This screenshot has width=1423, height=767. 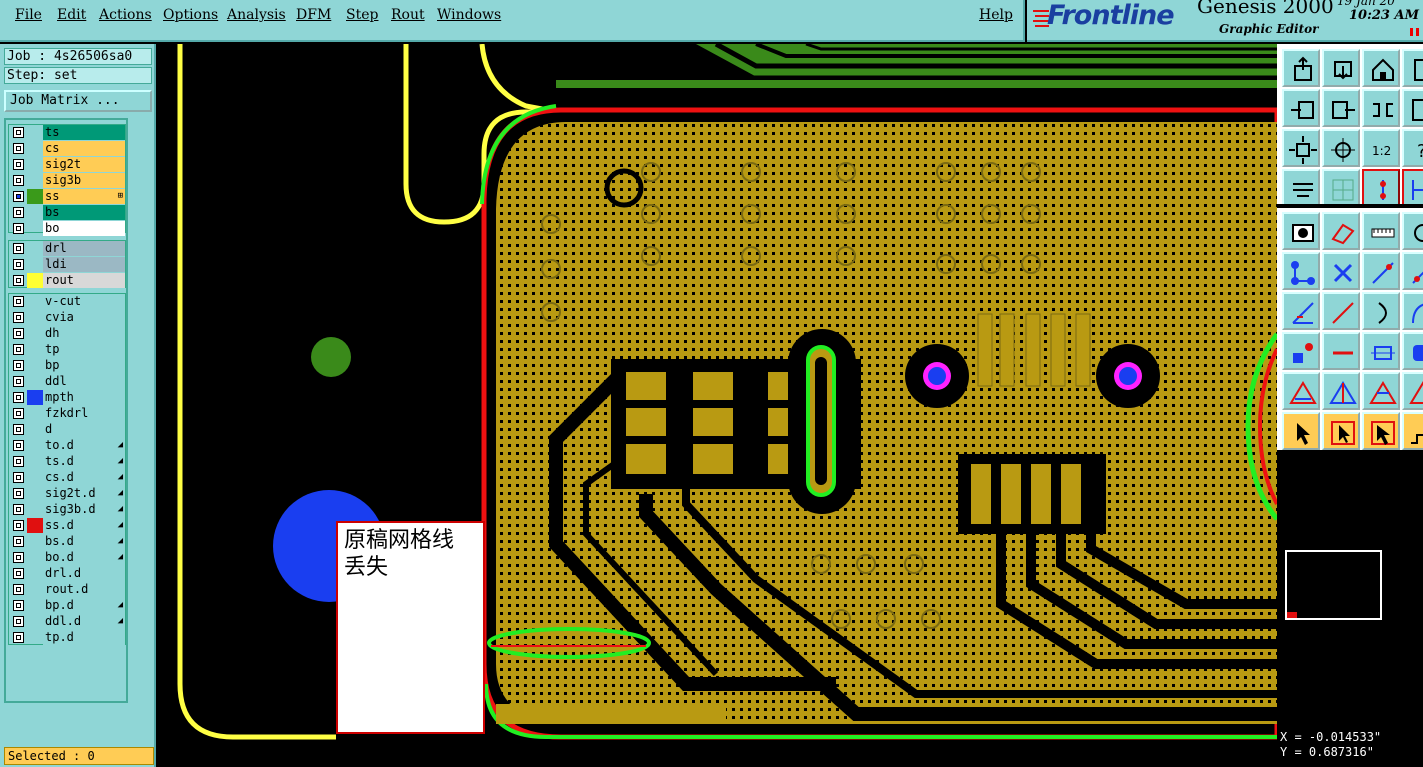 I want to click on layer-row-ldi: ldi, so click(x=67, y=264).